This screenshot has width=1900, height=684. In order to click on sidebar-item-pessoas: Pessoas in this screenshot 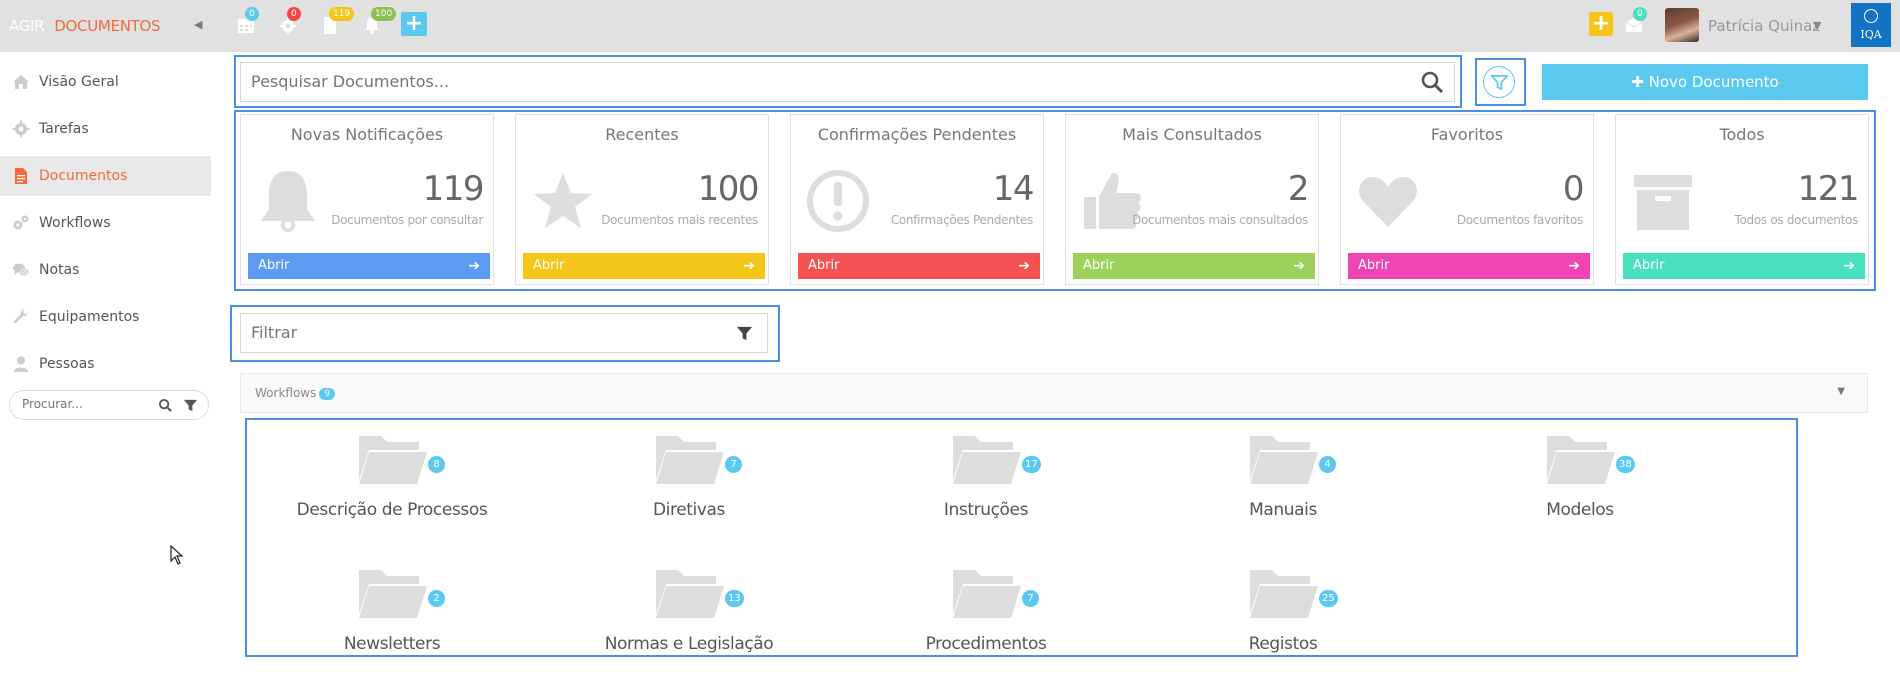, I will do `click(105, 364)`.